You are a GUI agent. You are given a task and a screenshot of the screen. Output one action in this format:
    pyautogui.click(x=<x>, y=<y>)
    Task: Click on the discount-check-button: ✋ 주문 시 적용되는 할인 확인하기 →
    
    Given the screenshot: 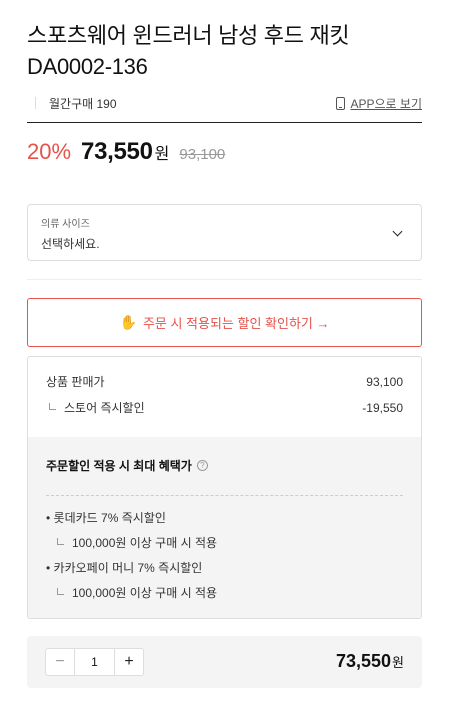 What is the action you would take?
    pyautogui.click(x=224, y=322)
    